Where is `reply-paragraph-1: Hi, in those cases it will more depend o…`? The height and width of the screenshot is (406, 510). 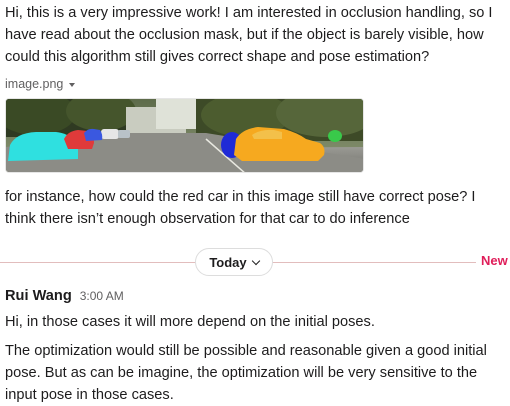
reply-paragraph-1: Hi, in those cases it will more depend o… is located at coordinates (190, 322).